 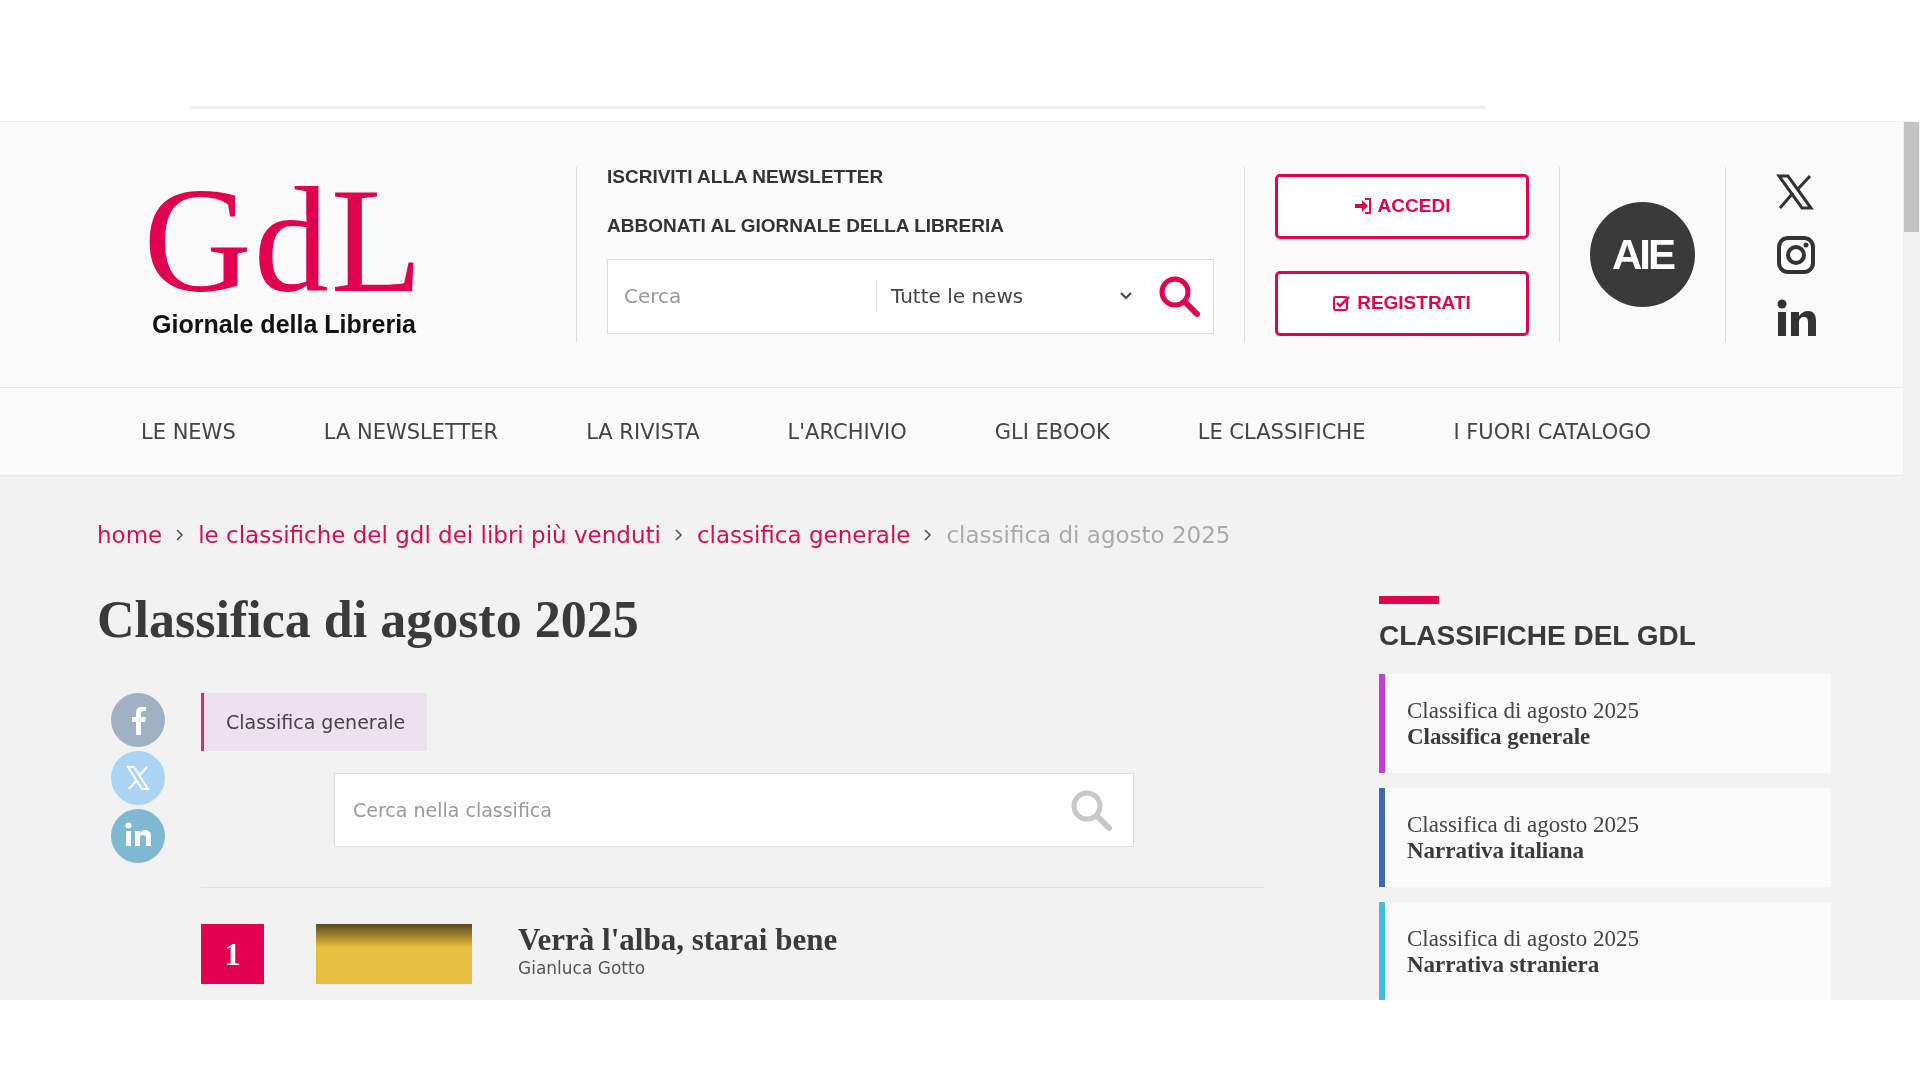 What do you see at coordinates (394, 954) in the screenshot?
I see `book-cover-placeholder` at bounding box center [394, 954].